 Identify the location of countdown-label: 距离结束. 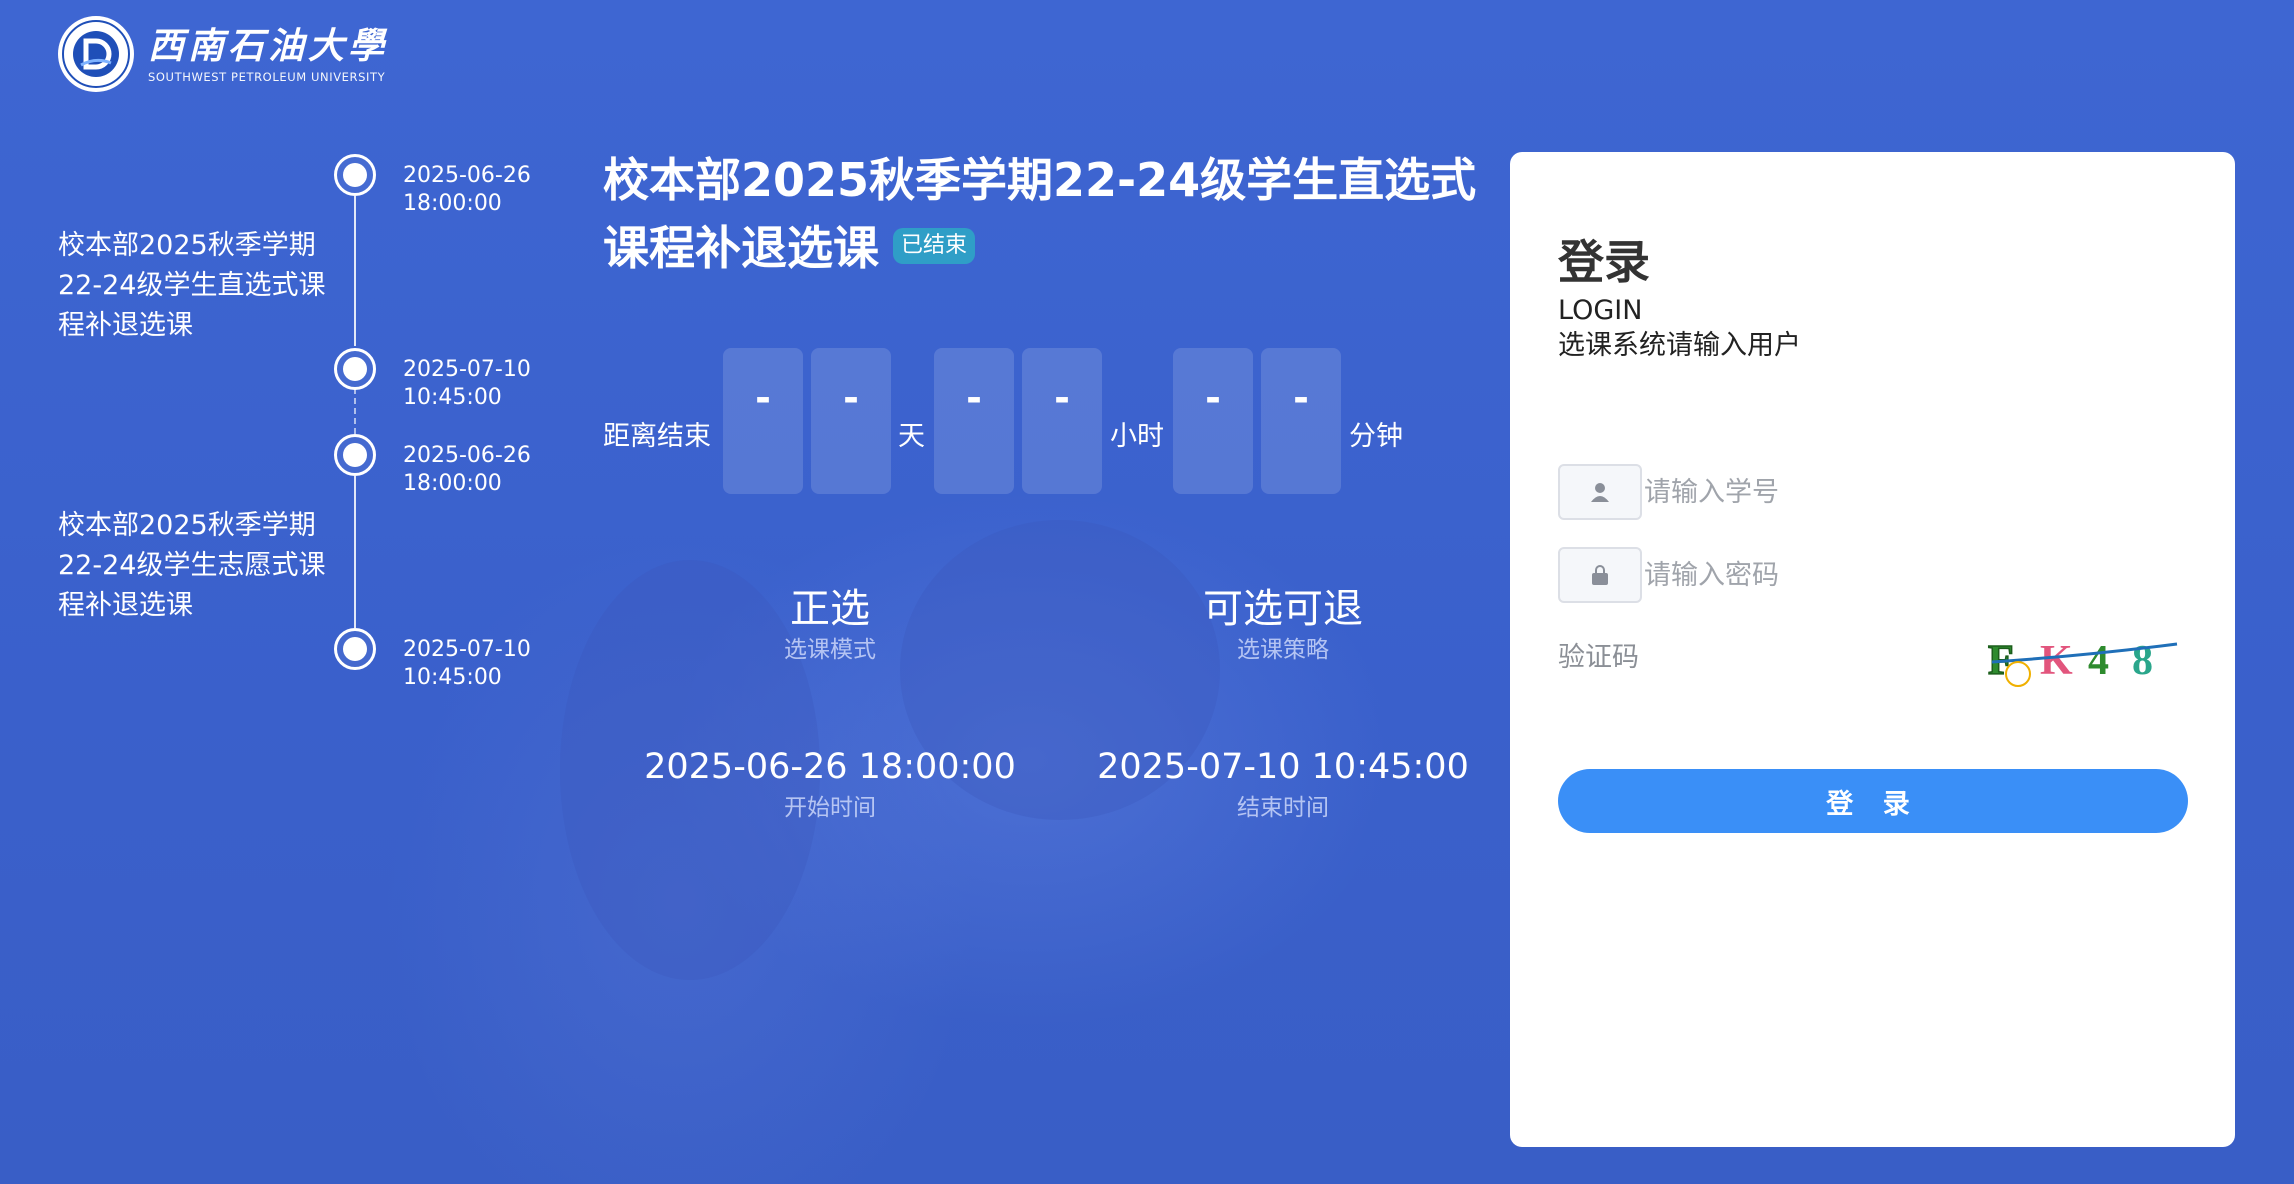
(657, 436).